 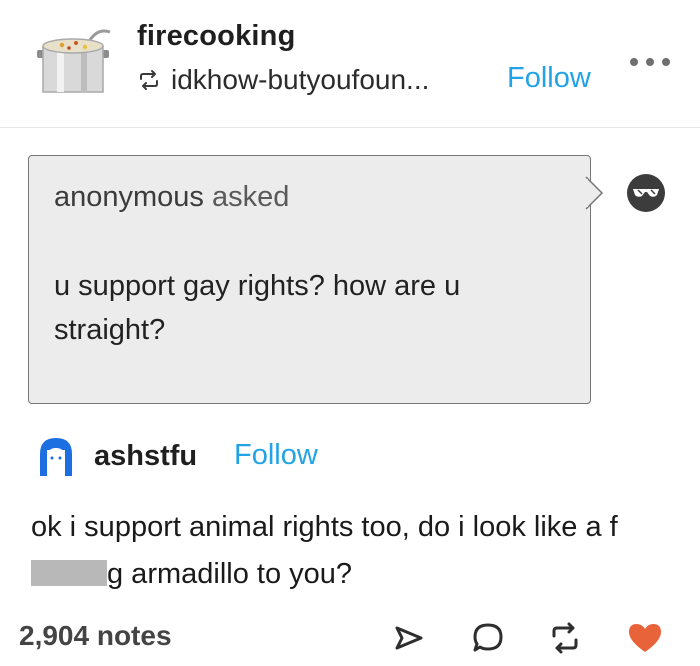 What do you see at coordinates (408, 638) in the screenshot?
I see `share-icon` at bounding box center [408, 638].